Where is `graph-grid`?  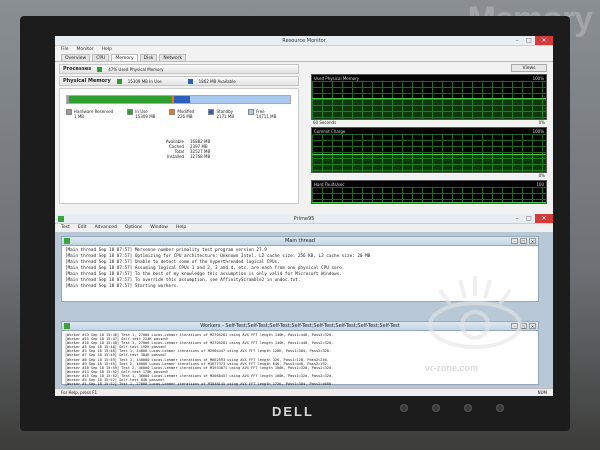
graph-grid is located at coordinates (429, 195).